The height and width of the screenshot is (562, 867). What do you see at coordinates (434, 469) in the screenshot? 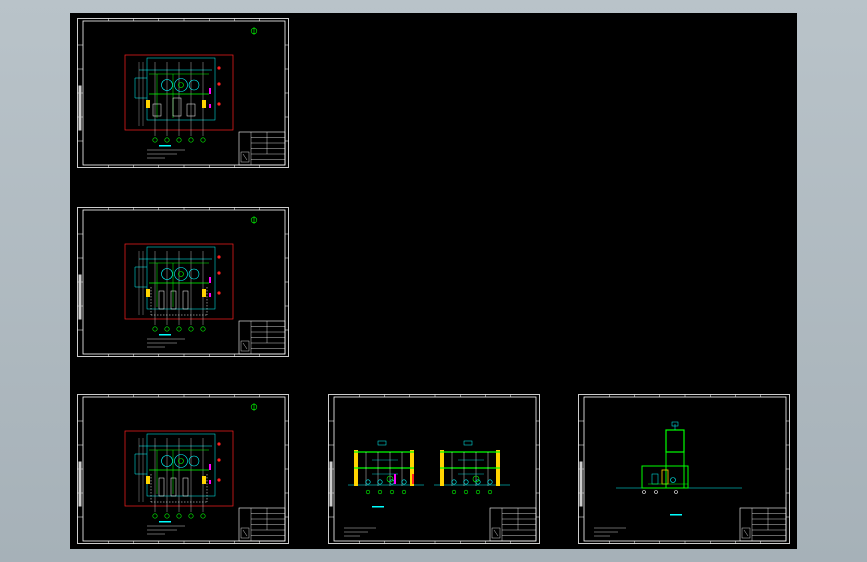
I see `sheet-section` at bounding box center [434, 469].